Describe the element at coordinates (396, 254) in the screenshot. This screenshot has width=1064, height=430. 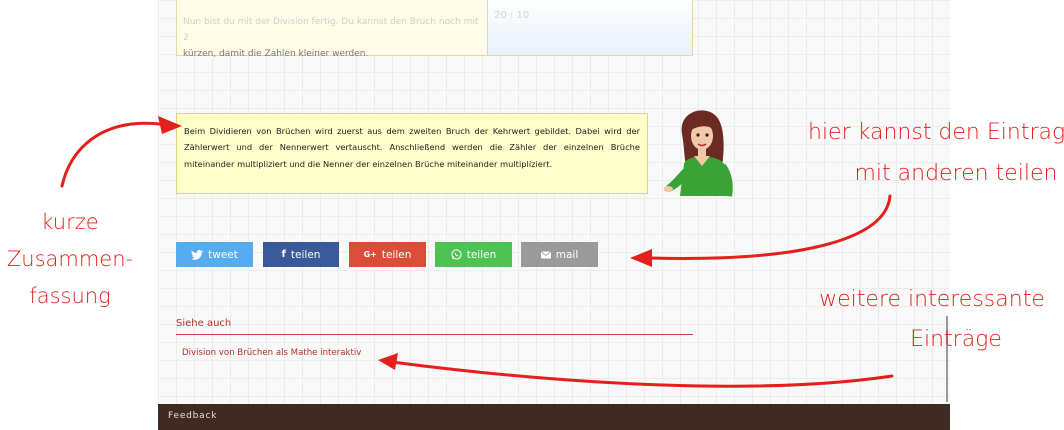
I see `googleplus-label: teilen` at that location.